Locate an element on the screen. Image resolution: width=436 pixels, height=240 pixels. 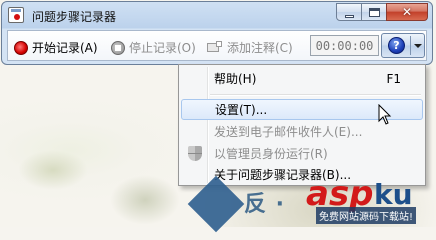
stop-record-label: 停止记录(O) is located at coordinates (162, 48).